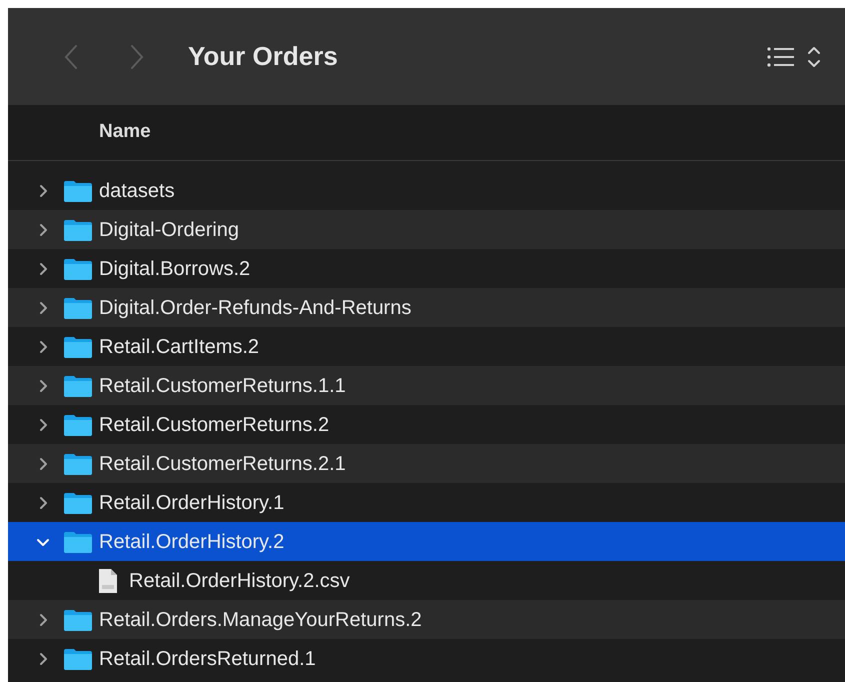 The image size is (845, 682). Describe the element at coordinates (137, 191) in the screenshot. I see `file-name: datasets` at that location.